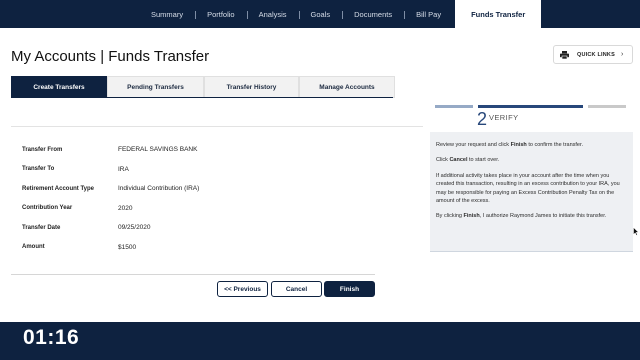  Describe the element at coordinates (454, 106) in the screenshot. I see `step-1-bar` at that location.